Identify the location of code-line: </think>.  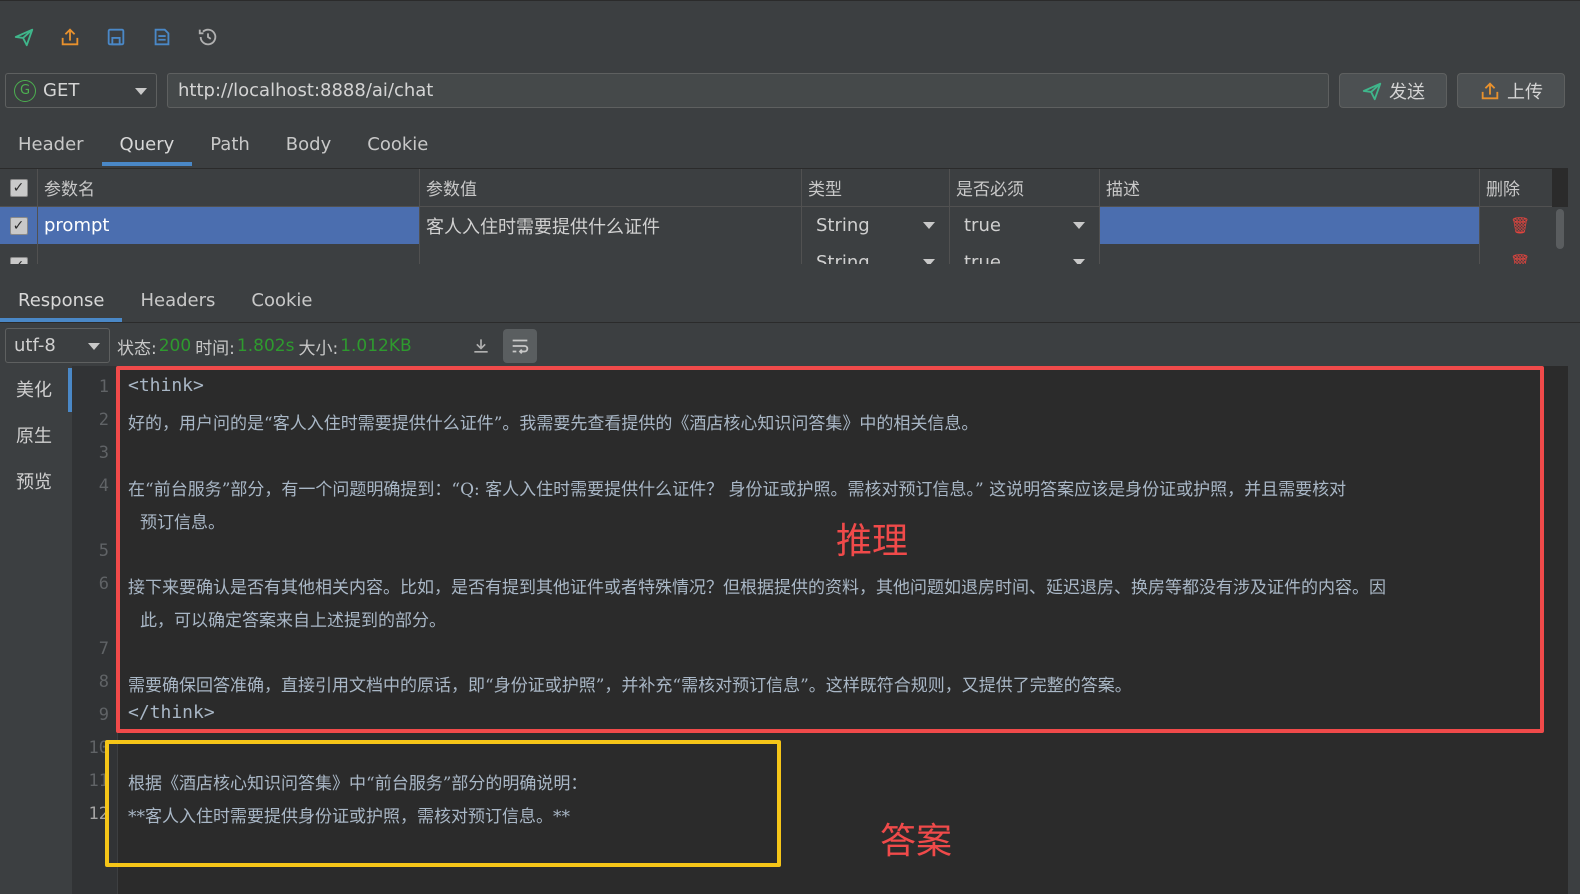
(171, 712).